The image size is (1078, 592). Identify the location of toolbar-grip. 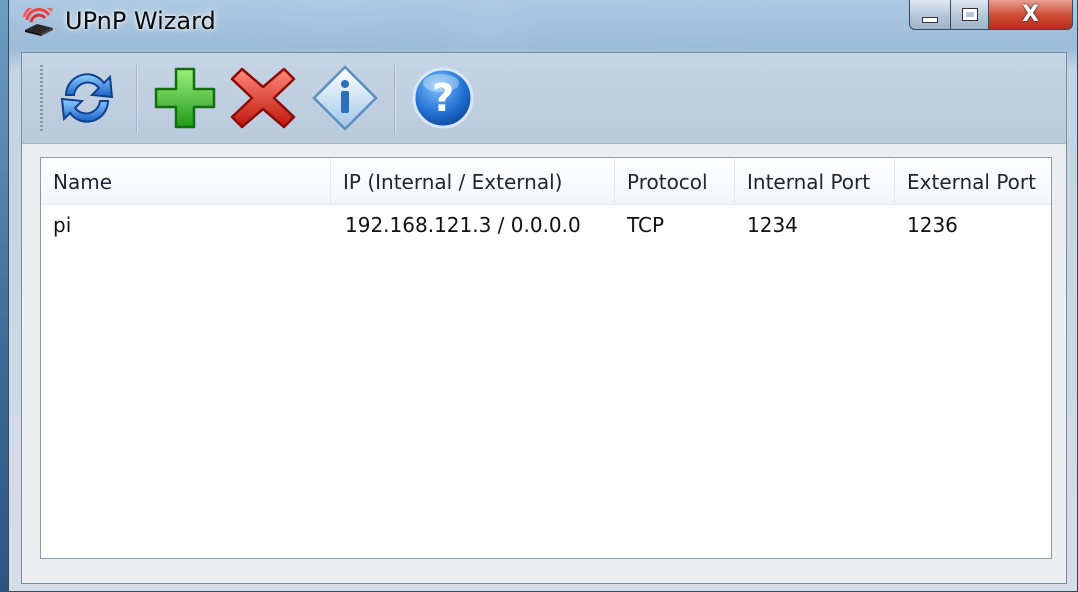
(41, 99).